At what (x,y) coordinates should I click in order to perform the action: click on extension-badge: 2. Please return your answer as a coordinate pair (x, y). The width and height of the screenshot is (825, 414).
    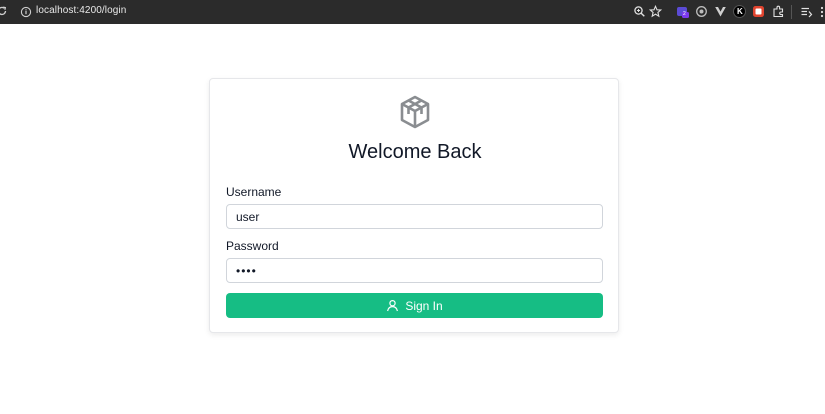
    Looking at the image, I should click on (684, 14).